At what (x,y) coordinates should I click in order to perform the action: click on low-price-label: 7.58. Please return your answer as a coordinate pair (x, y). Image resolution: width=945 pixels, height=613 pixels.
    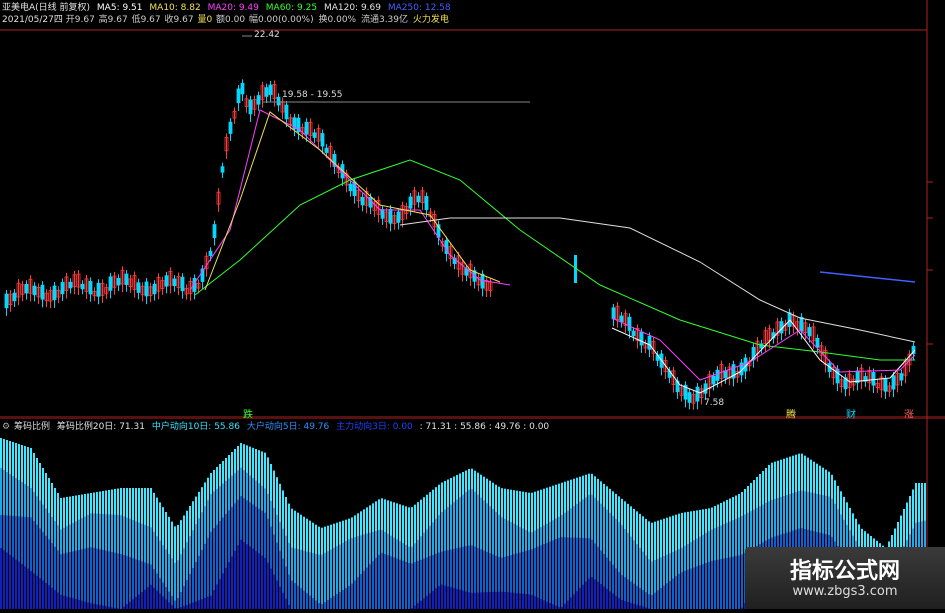
    Looking at the image, I should click on (714, 403).